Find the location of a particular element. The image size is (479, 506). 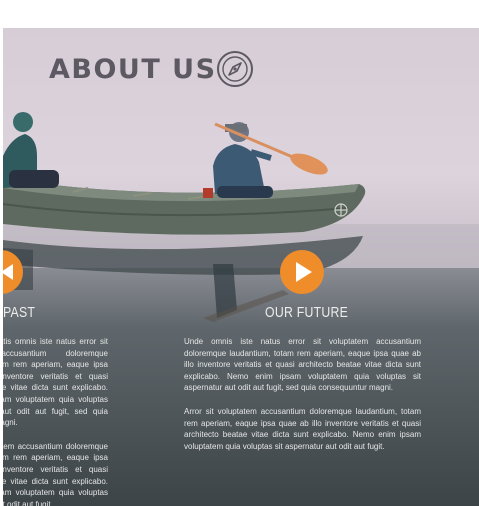

next-button is located at coordinates (302, 272).